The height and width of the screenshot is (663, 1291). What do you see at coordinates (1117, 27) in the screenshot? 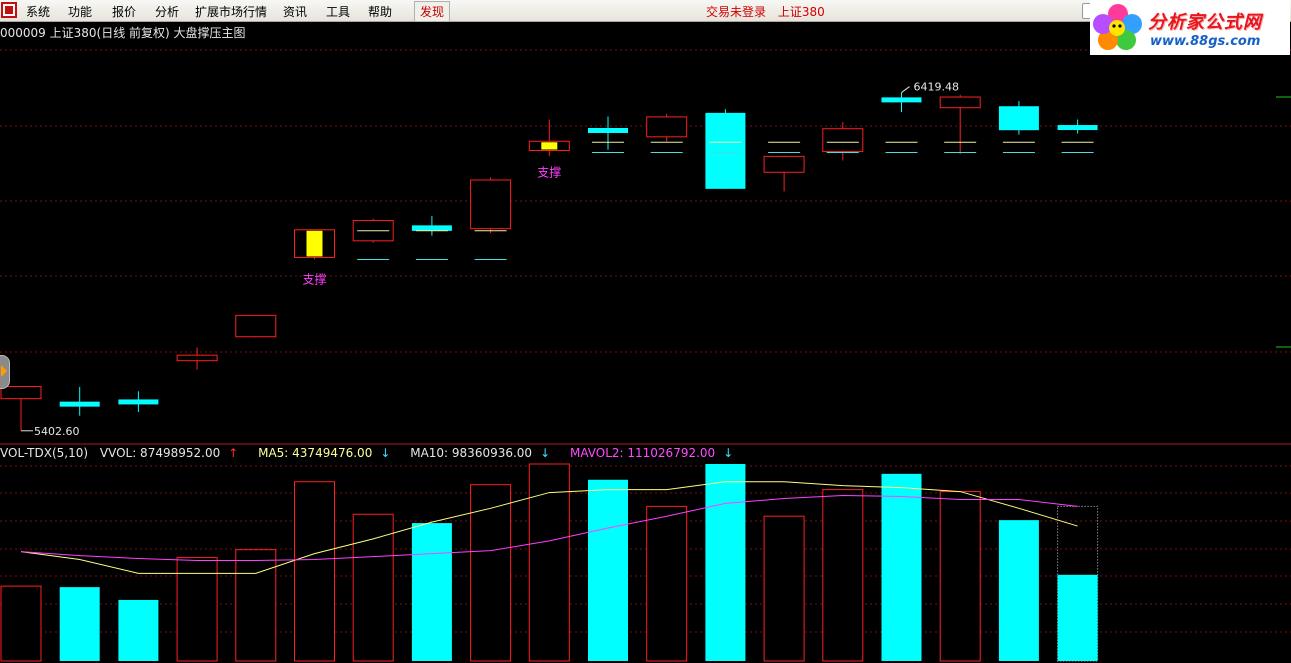
I see `flower-logo-icon` at bounding box center [1117, 27].